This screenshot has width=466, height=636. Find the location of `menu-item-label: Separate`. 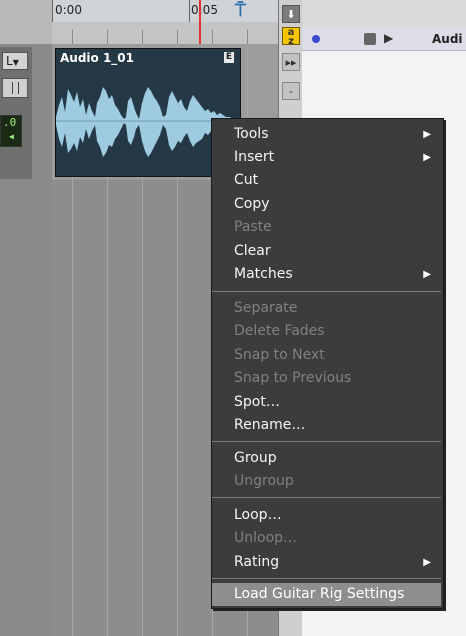

menu-item-label: Separate is located at coordinates (266, 308).